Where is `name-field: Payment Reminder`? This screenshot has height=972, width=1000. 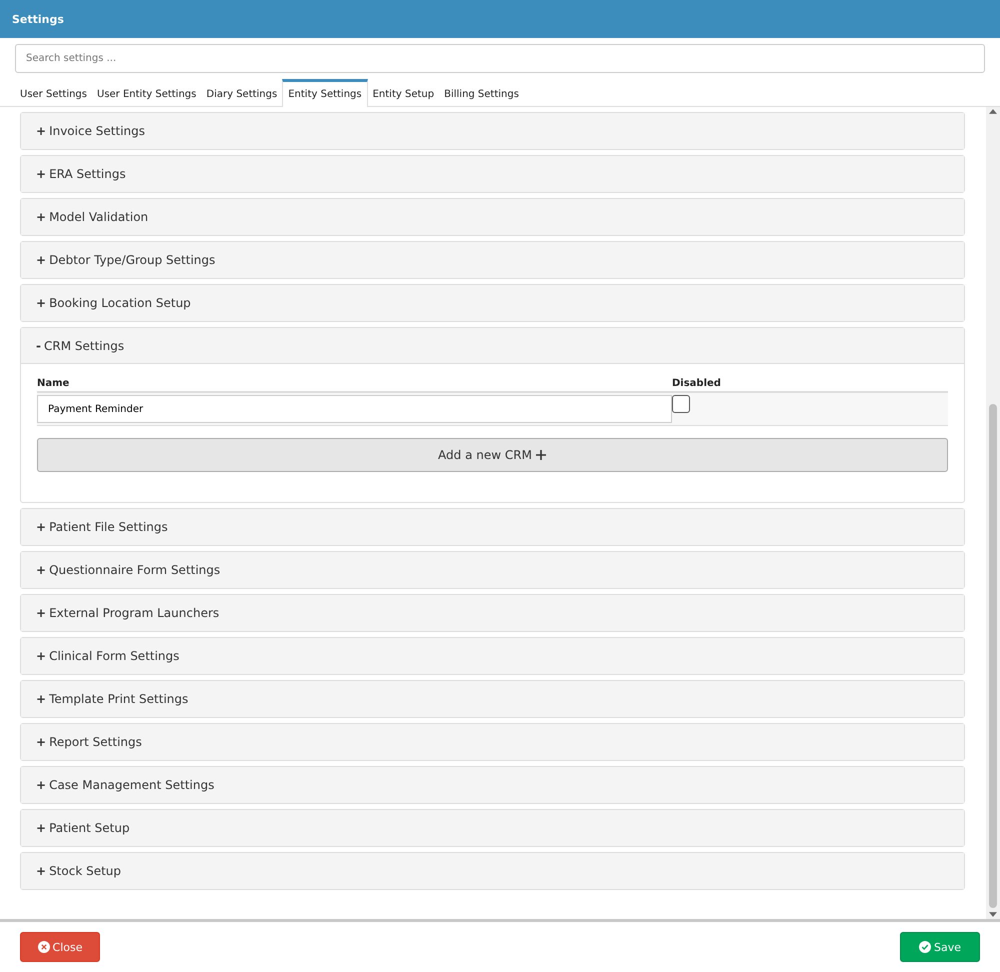
name-field: Payment Reminder is located at coordinates (354, 409).